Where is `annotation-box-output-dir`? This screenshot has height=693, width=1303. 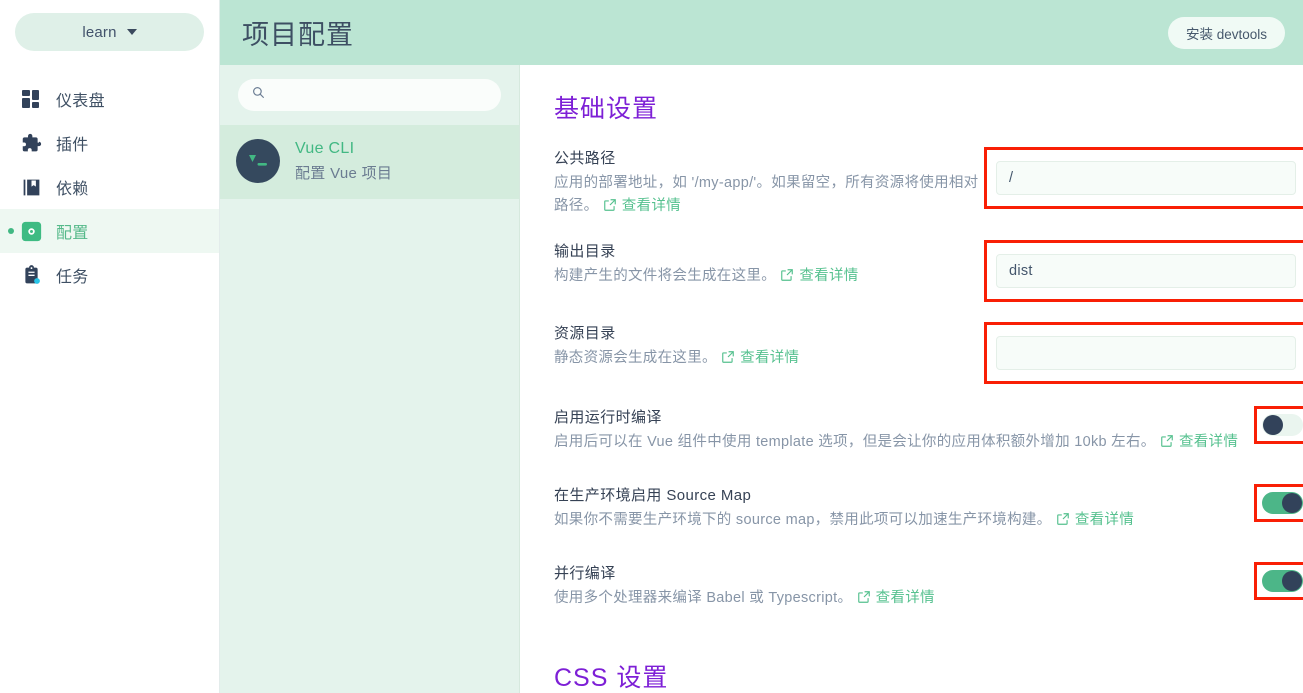 annotation-box-output-dir is located at coordinates (1143, 271).